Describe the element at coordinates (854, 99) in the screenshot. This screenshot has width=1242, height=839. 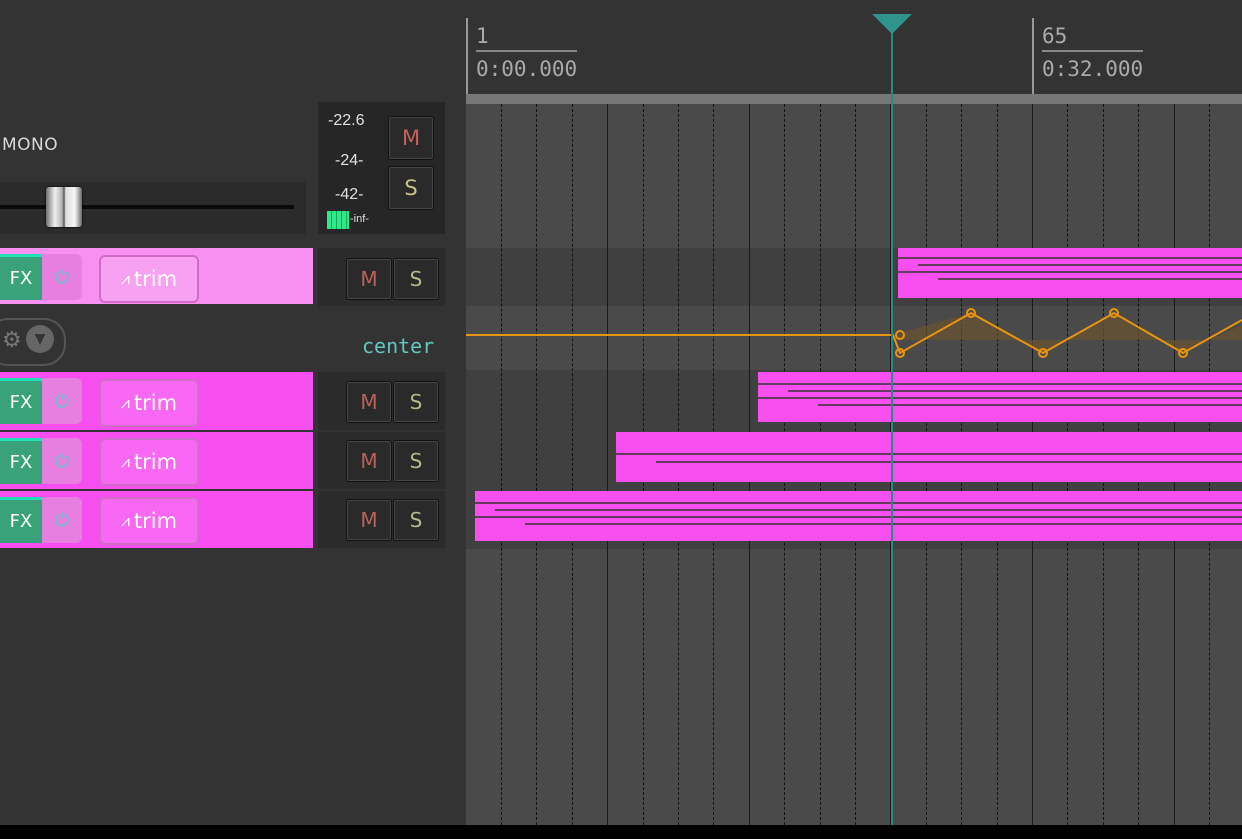
I see `ruler-loop-bar` at that location.